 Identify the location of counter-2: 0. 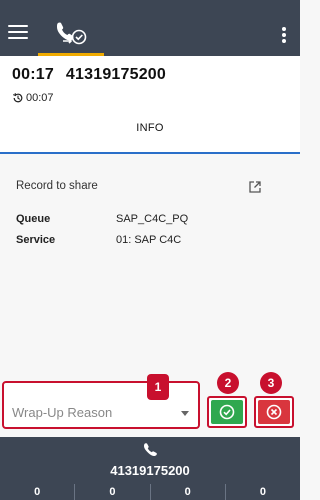
(111, 492).